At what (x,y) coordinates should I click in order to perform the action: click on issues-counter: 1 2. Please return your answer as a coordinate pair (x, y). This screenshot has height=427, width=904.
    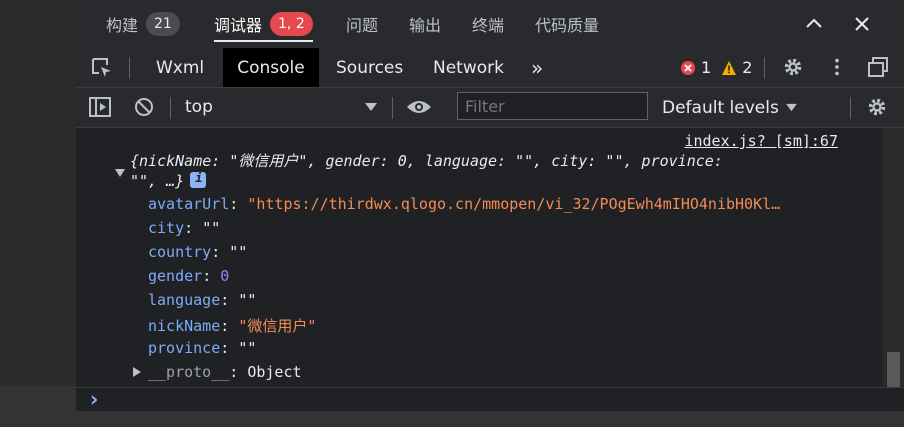
    Looking at the image, I should click on (716, 67).